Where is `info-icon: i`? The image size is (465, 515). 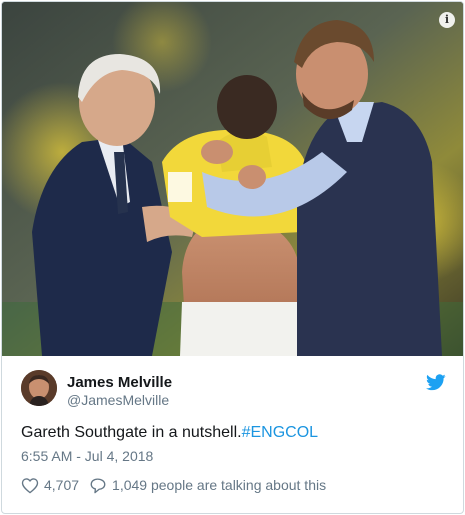 info-icon: i is located at coordinates (447, 20).